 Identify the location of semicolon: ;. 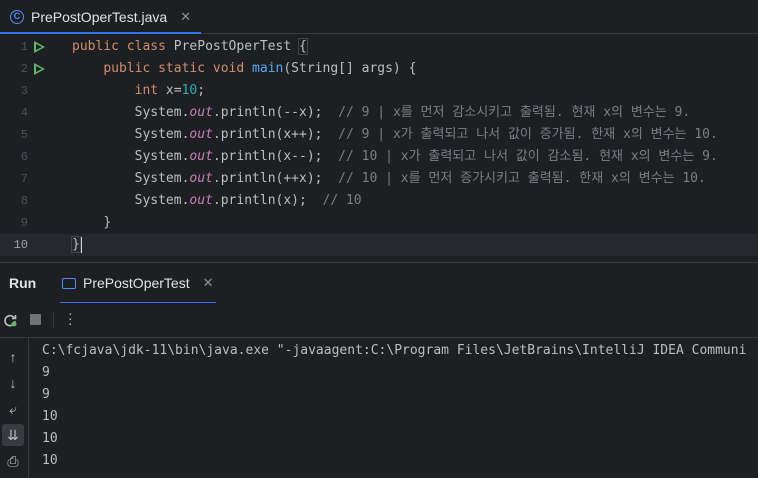
(201, 90).